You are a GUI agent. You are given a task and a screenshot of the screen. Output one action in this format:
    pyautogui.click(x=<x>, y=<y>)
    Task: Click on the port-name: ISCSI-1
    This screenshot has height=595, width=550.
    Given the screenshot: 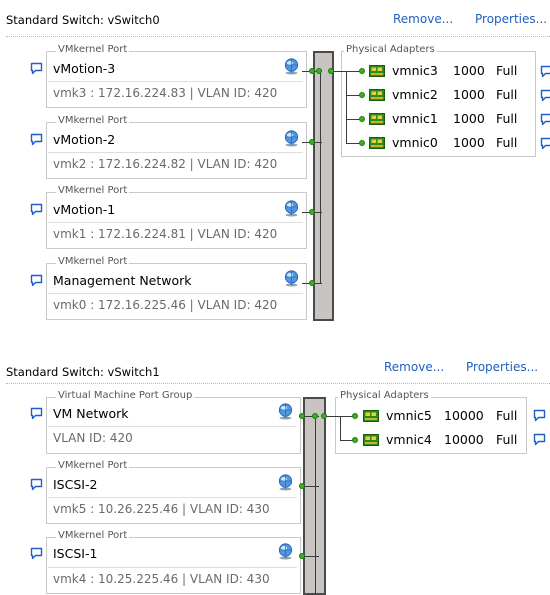 What is the action you would take?
    pyautogui.click(x=75, y=553)
    